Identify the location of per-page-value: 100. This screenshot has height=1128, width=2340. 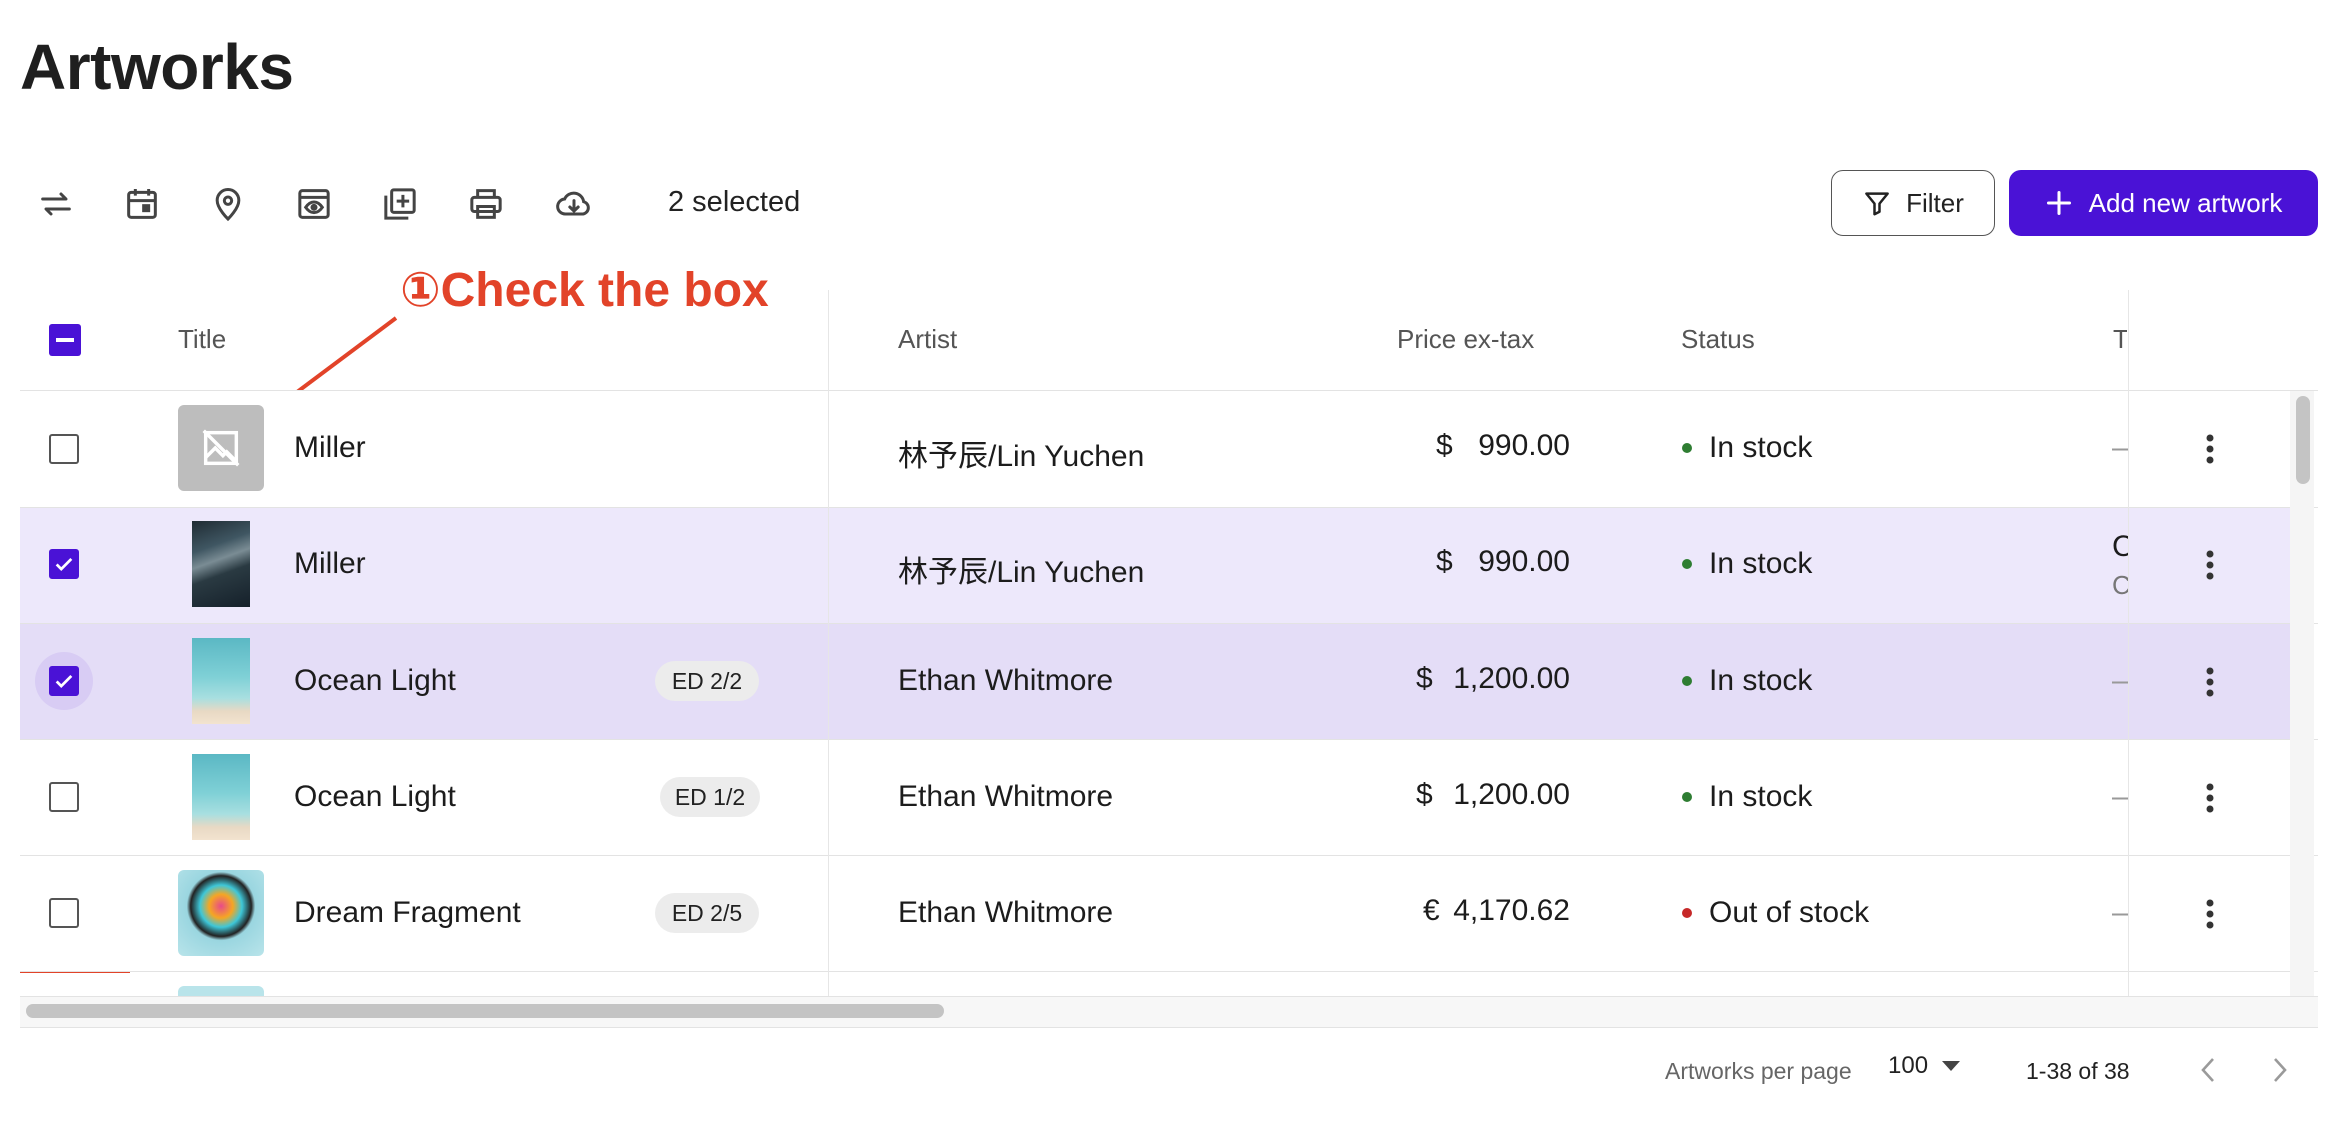
(1908, 1065).